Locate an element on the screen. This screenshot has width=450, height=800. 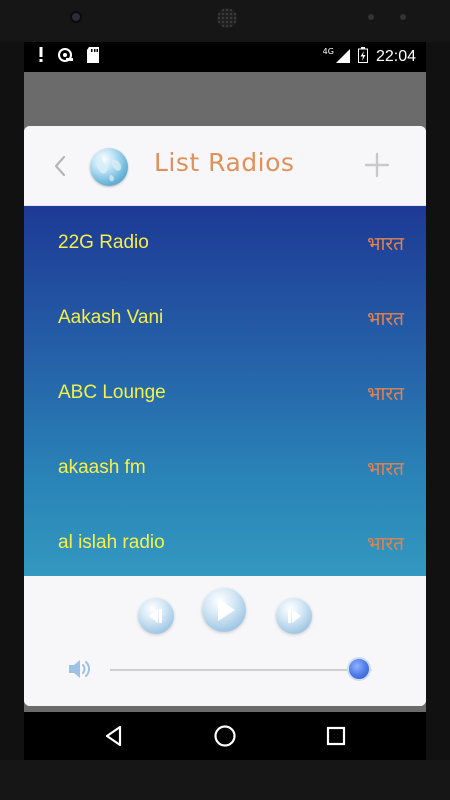
phone-bottom-bezel is located at coordinates (225, 780).